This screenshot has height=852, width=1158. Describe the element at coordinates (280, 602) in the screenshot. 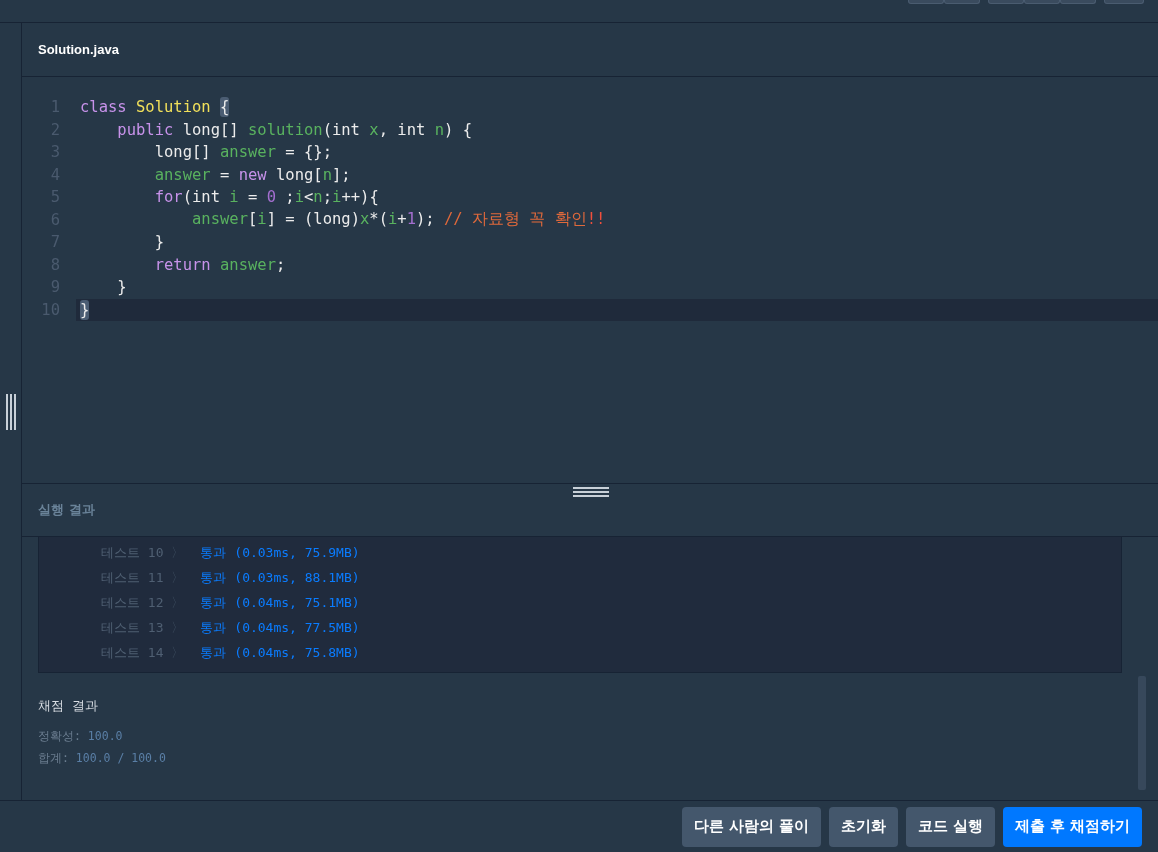

I see `test-result: 통과 (0.04ms, 75.1MB)` at that location.